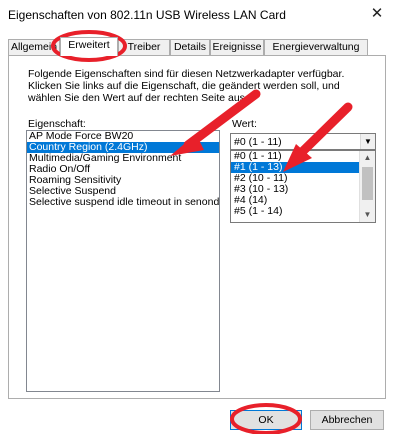 This screenshot has height=434, width=394. Describe the element at coordinates (266, 420) in the screenshot. I see `ok-button: OK` at that location.